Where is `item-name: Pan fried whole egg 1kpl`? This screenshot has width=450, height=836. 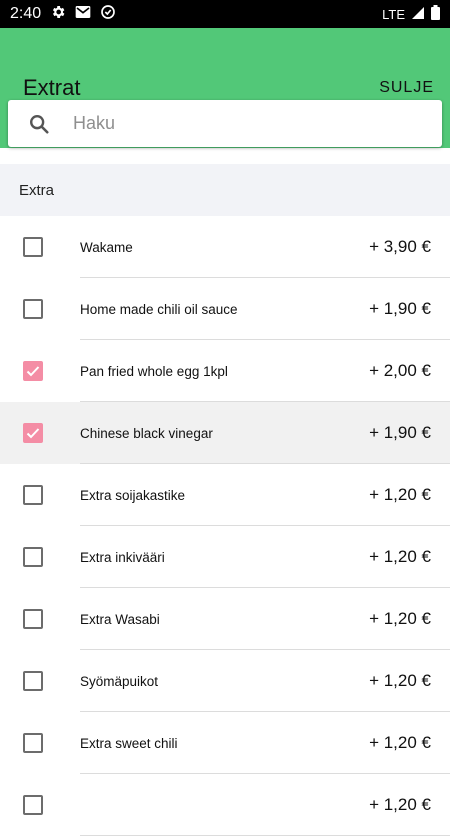 item-name: Pan fried whole egg 1kpl is located at coordinates (154, 371).